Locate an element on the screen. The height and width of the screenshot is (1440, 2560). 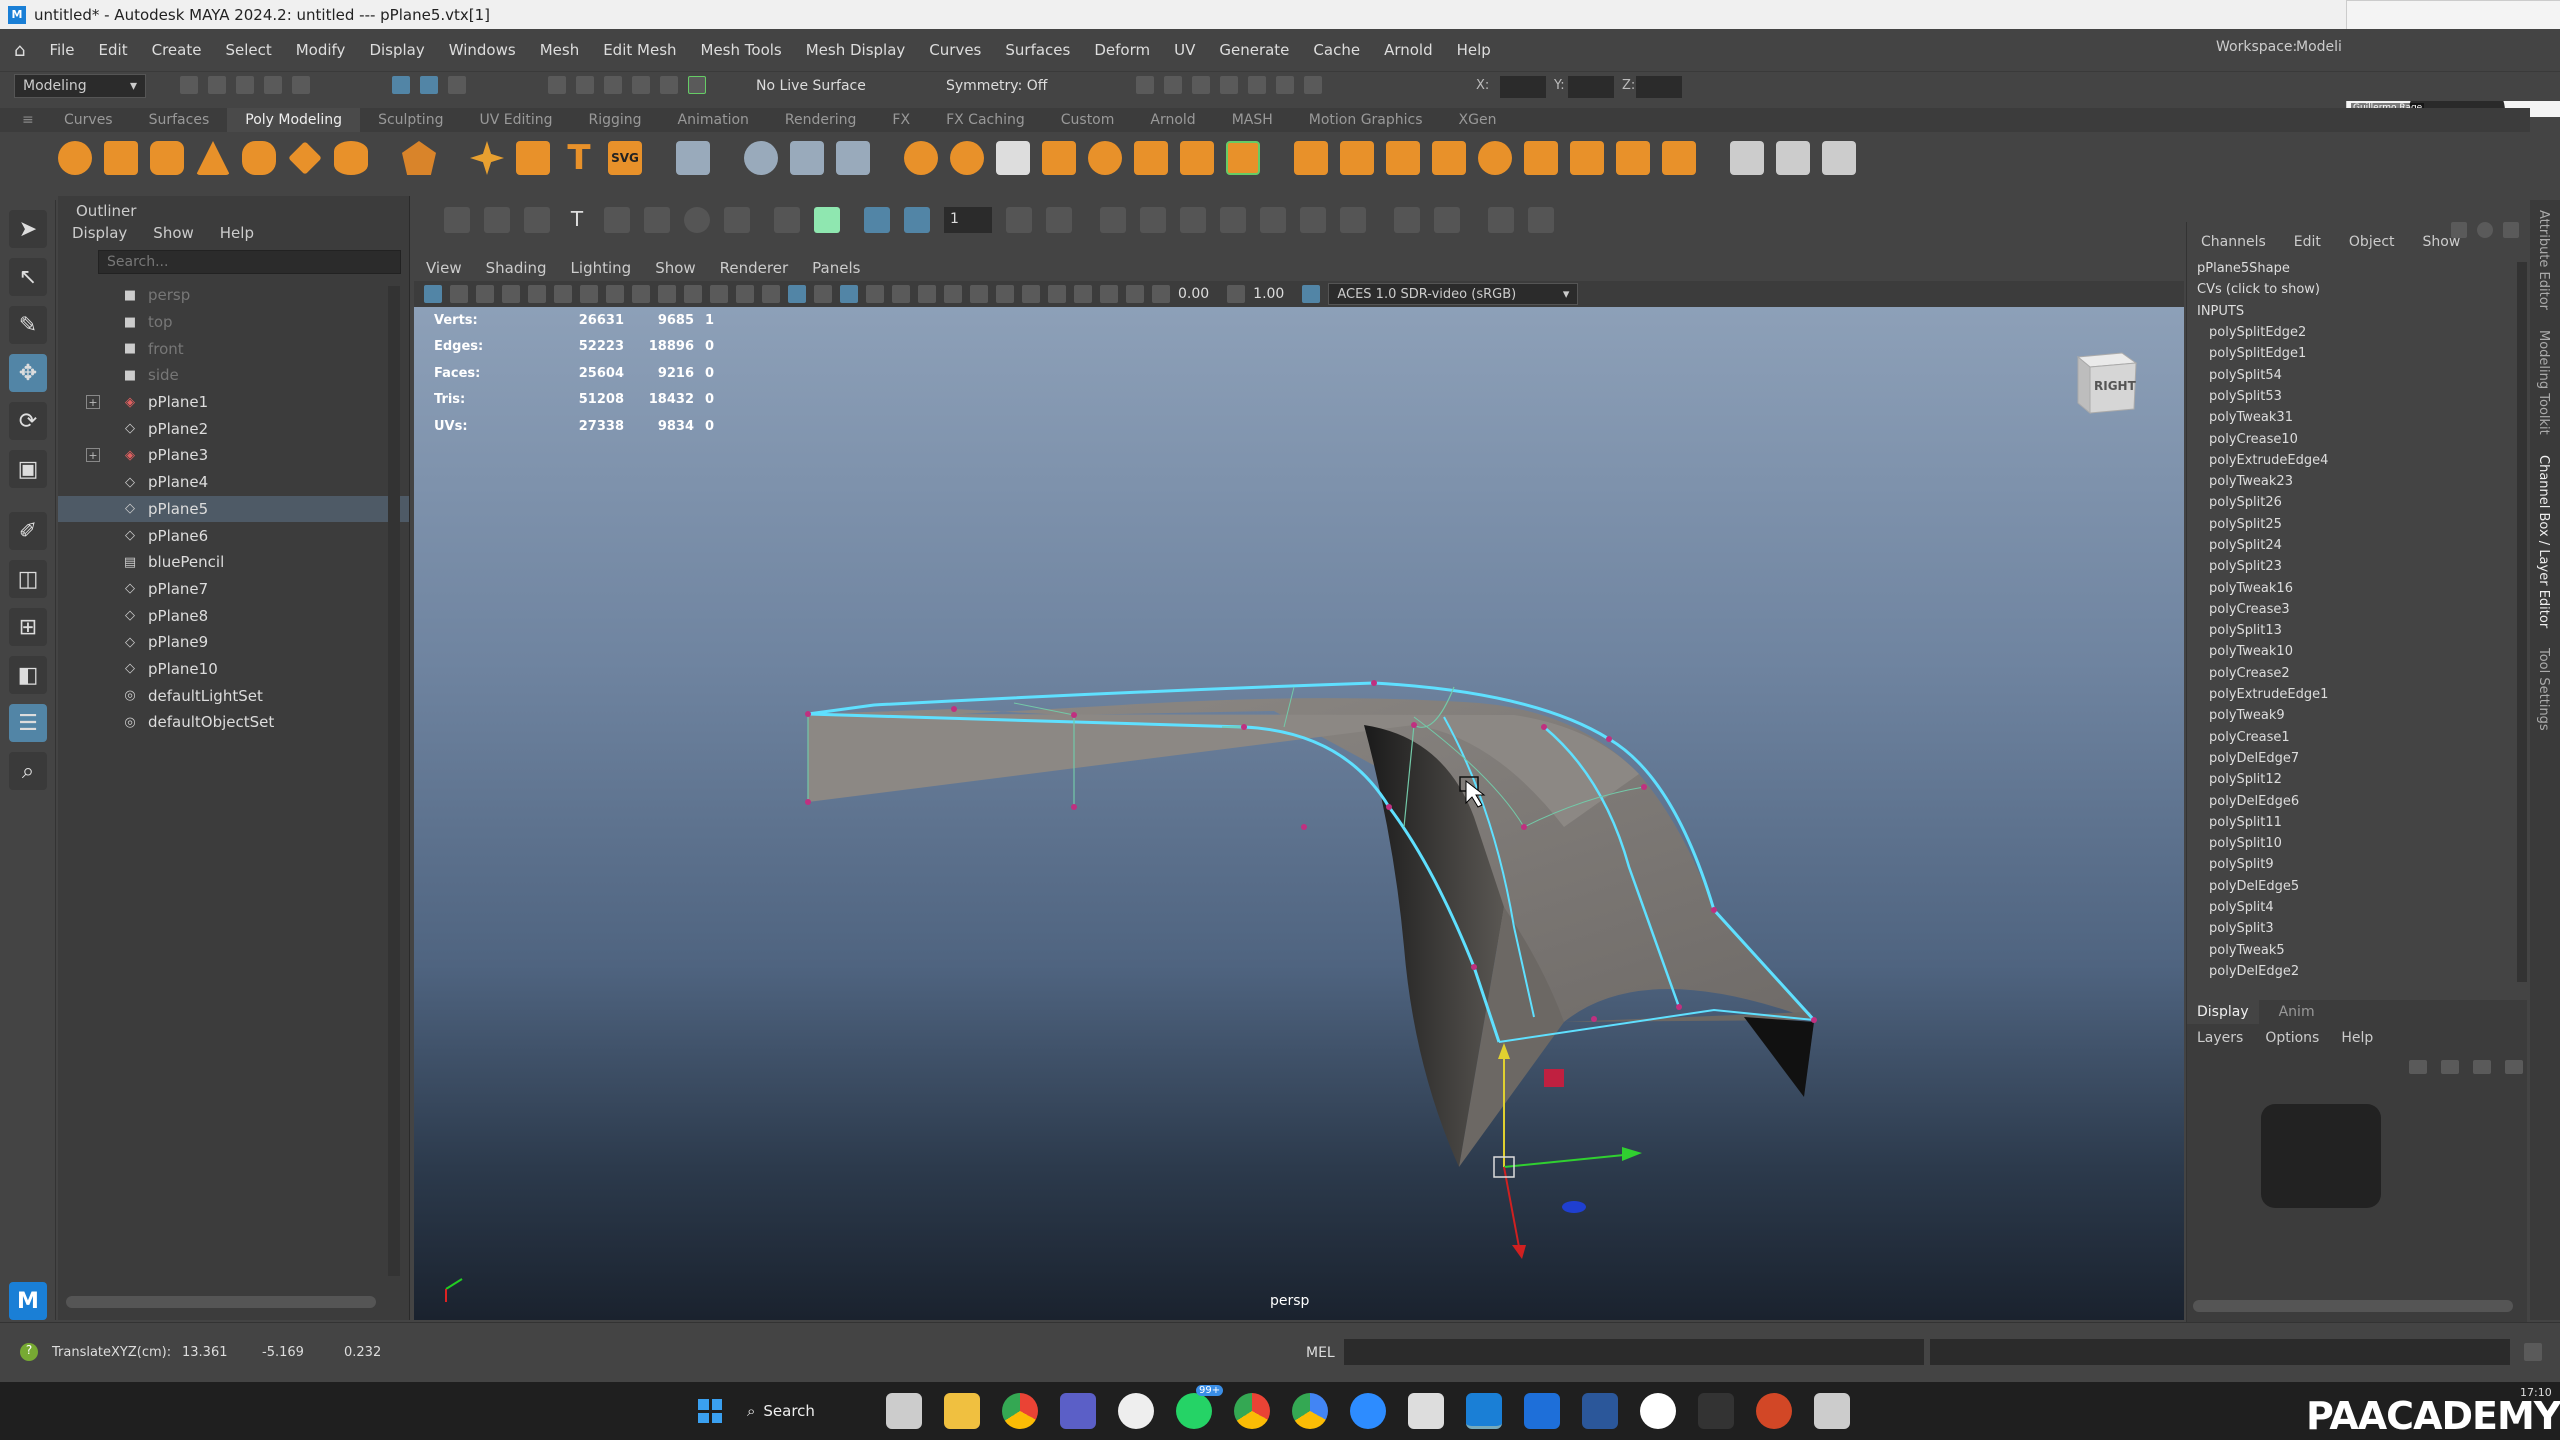
chatgpt-icon is located at coordinates (1136, 1411).